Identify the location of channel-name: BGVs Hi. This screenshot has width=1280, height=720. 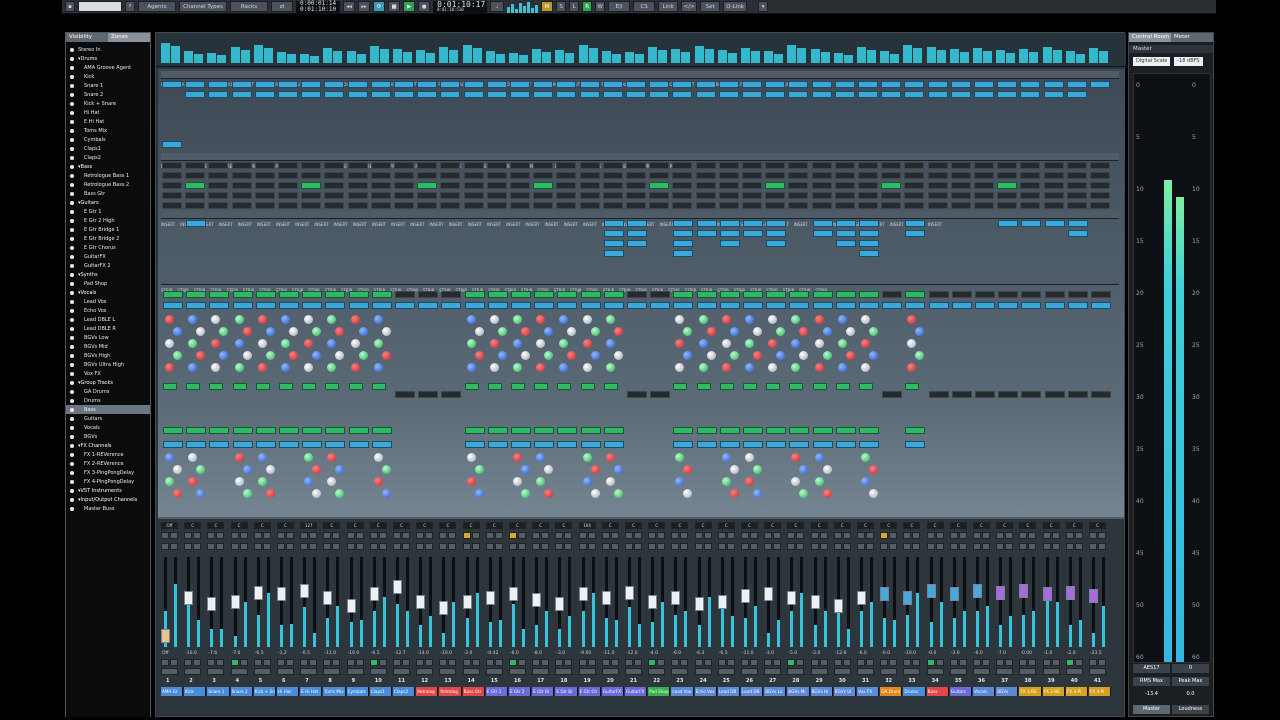
(821, 691).